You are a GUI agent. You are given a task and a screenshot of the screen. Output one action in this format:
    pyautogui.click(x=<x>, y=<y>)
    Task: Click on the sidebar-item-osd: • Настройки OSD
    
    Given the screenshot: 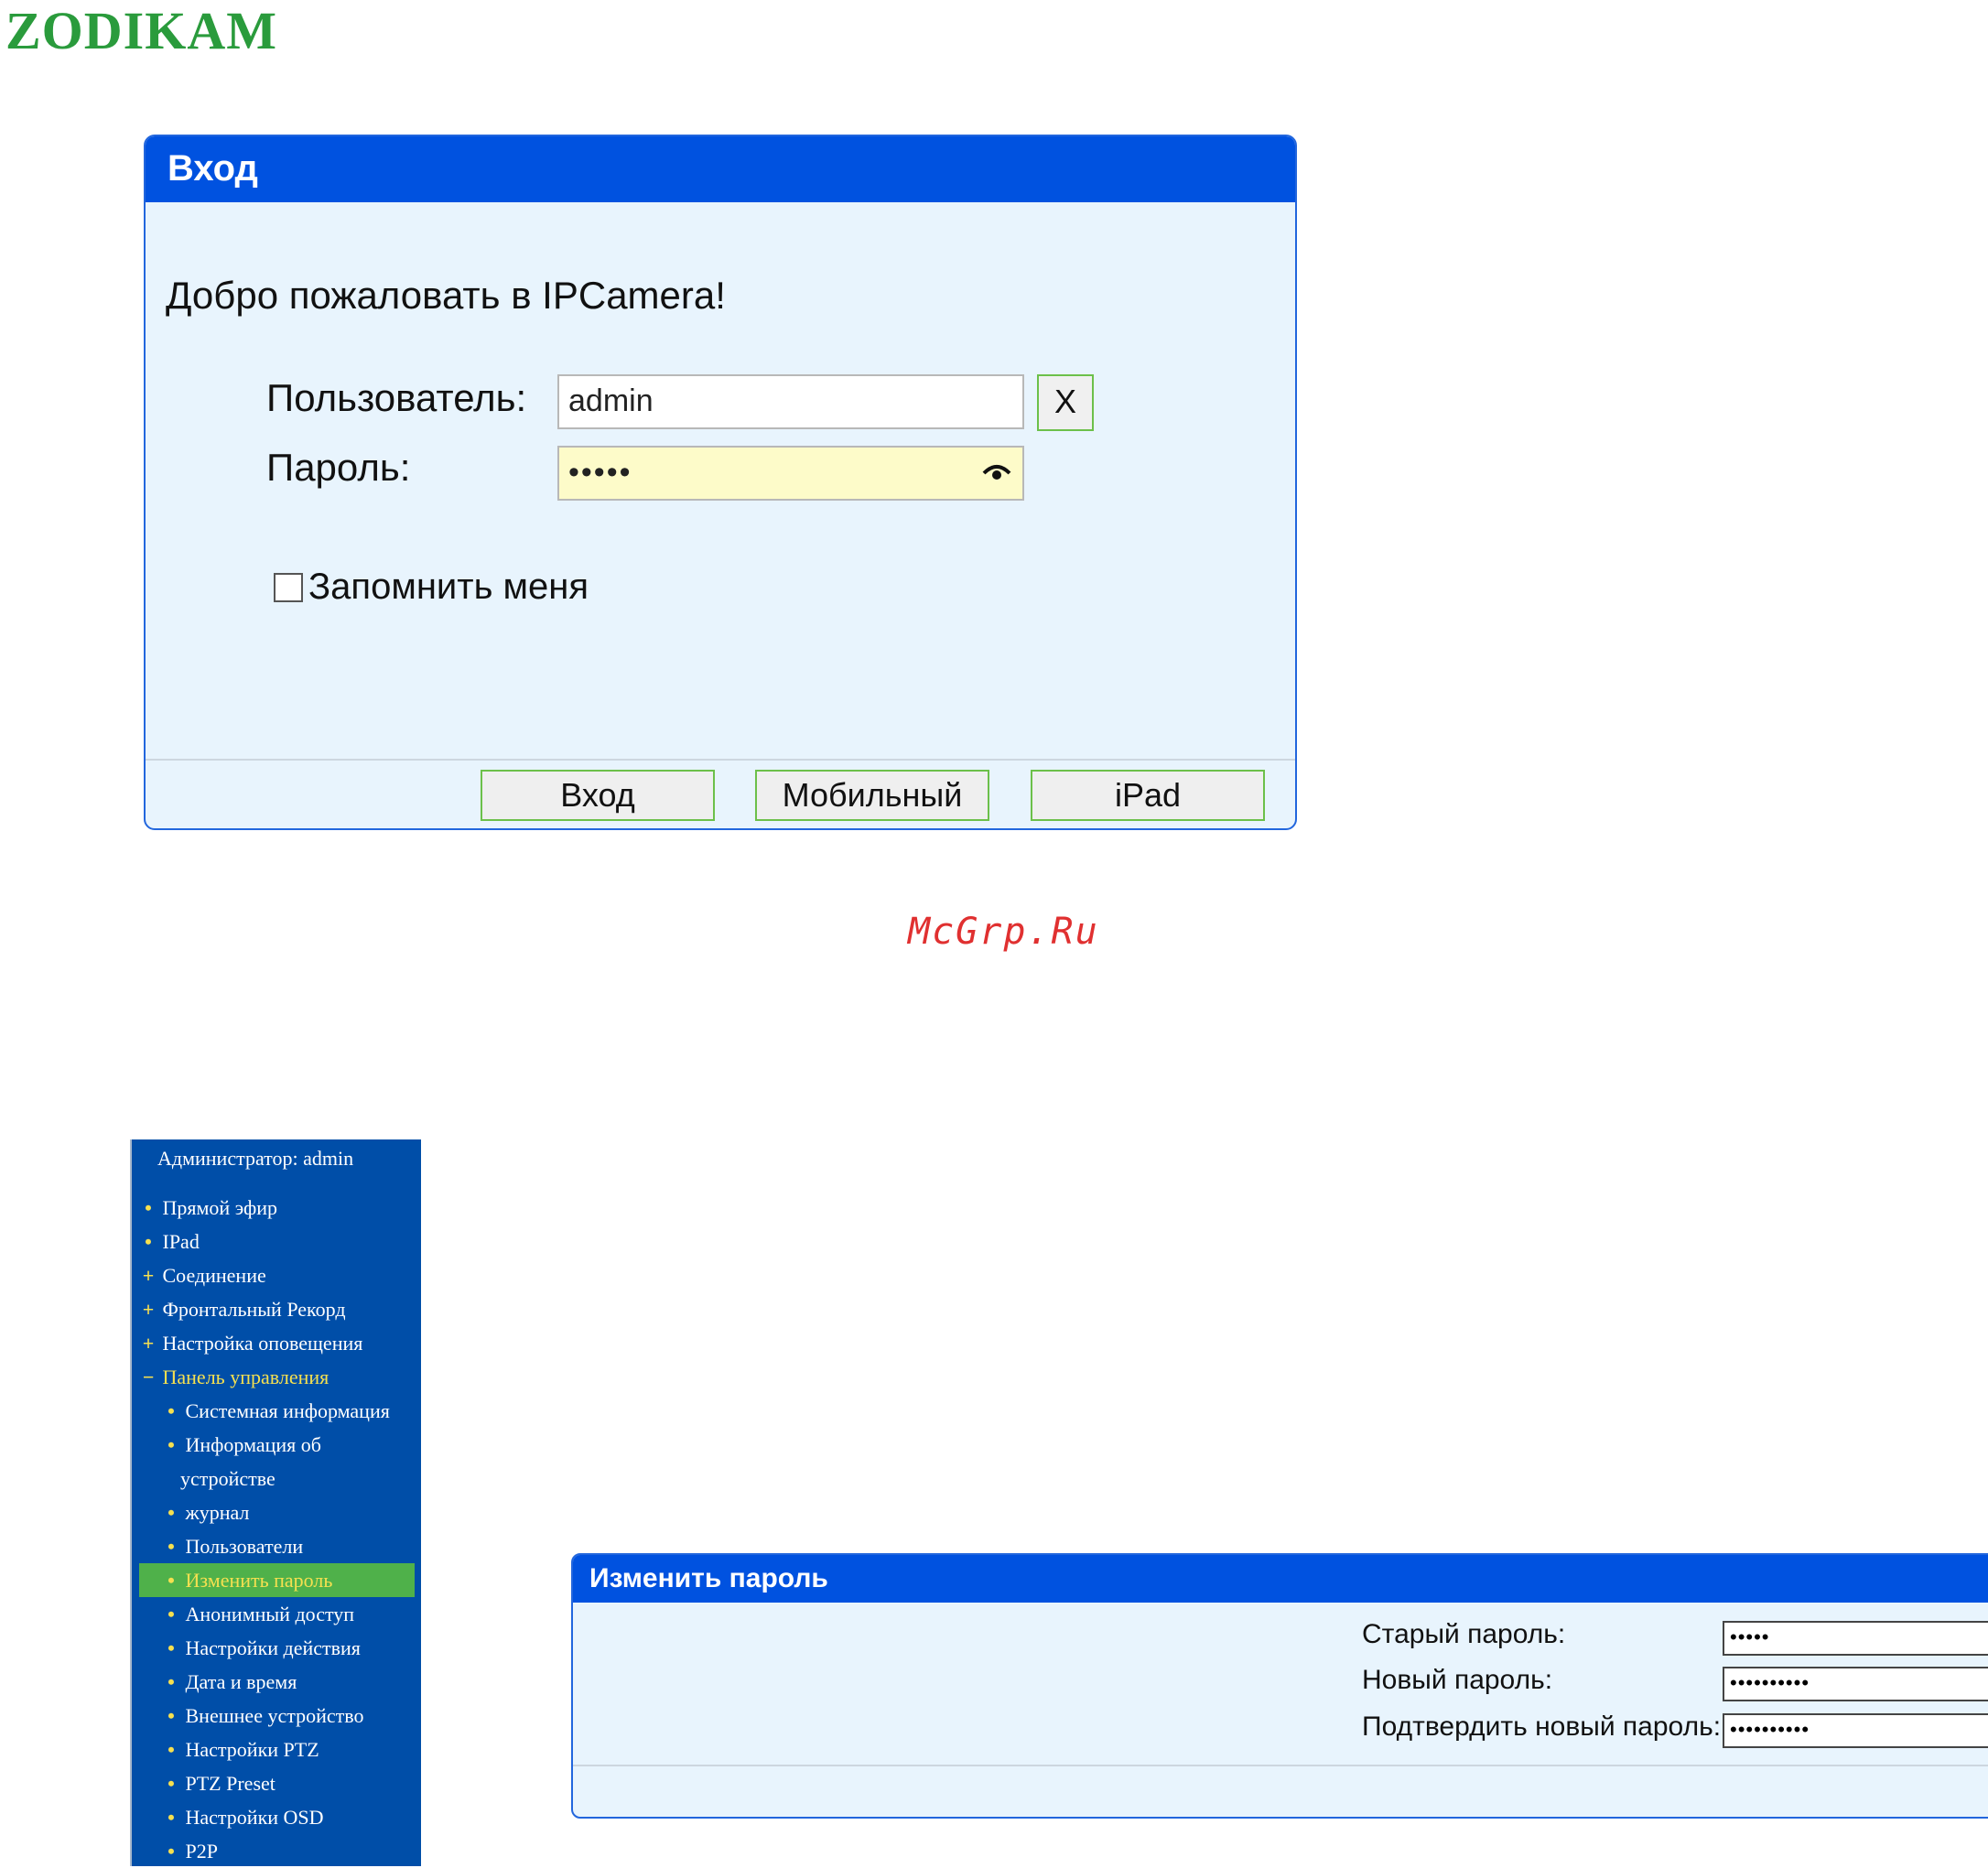 What is the action you would take?
    pyautogui.click(x=280, y=1817)
    